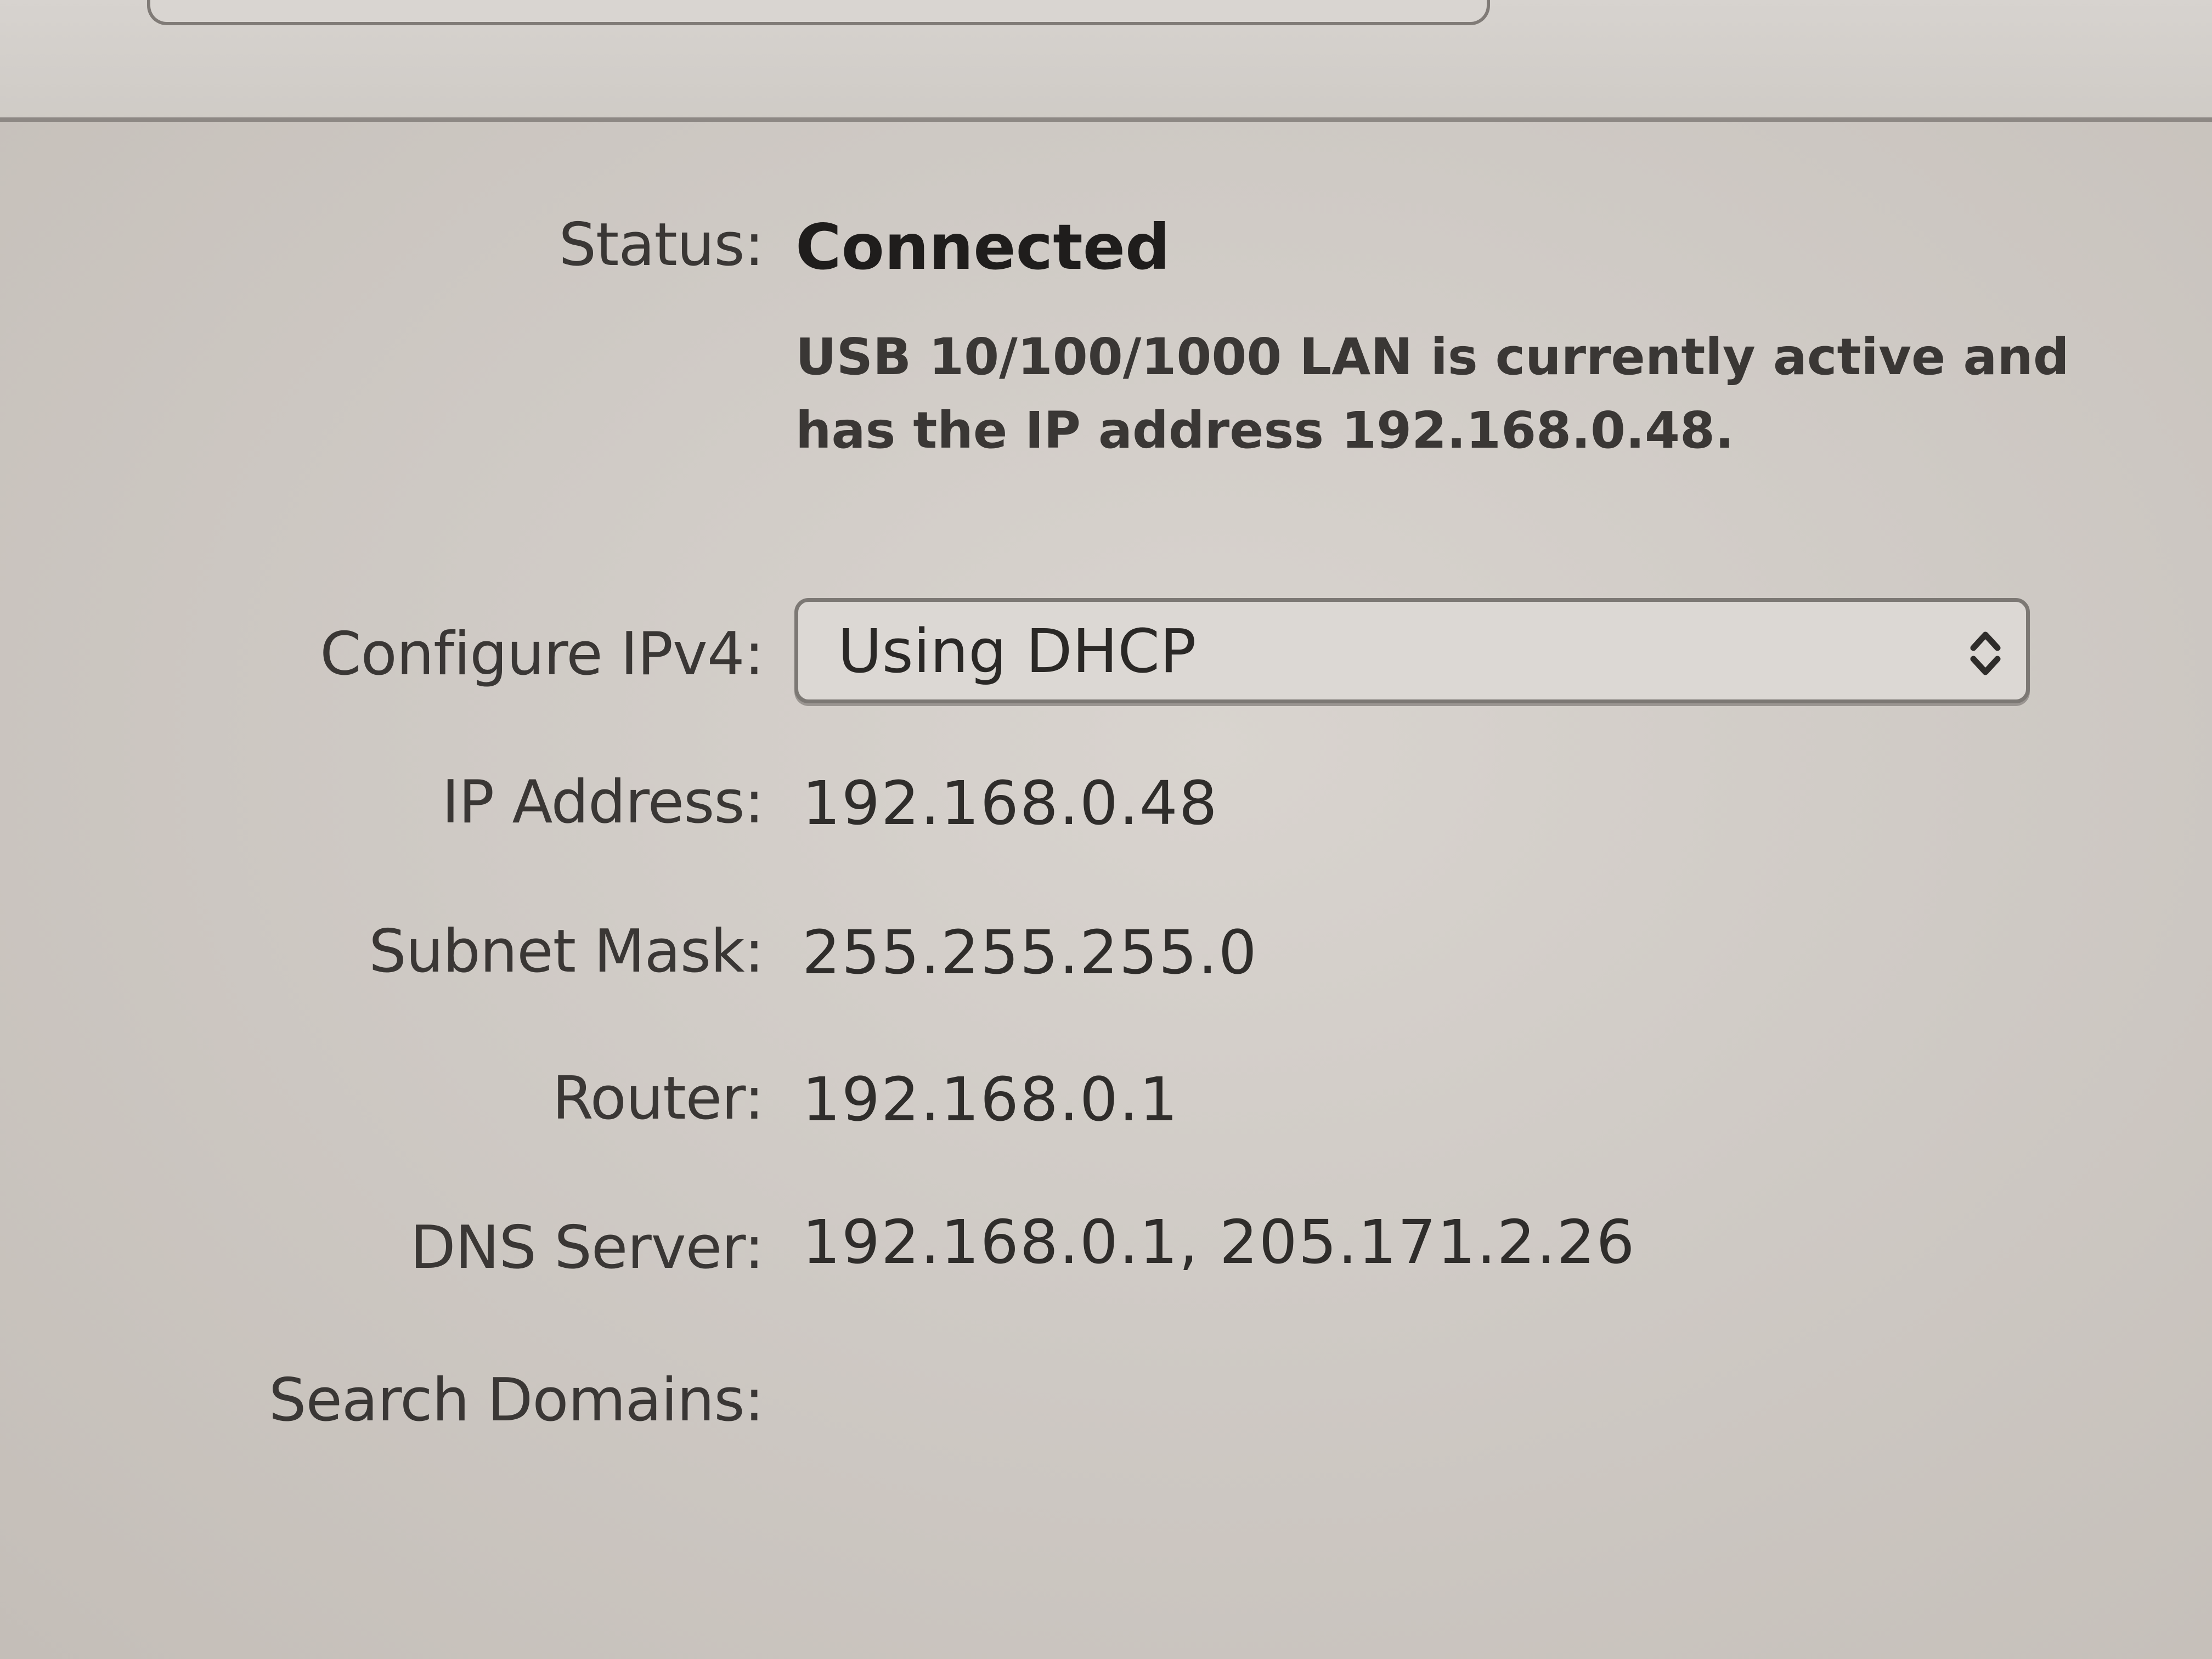  What do you see at coordinates (542, 654) in the screenshot?
I see `configure-ipv4-label: Configure IPv4:` at bounding box center [542, 654].